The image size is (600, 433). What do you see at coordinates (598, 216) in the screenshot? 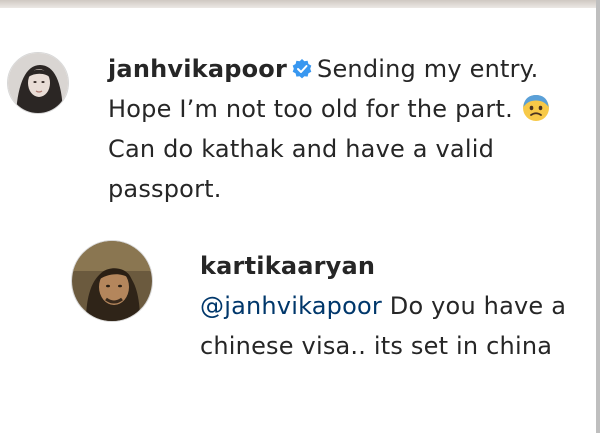
I see `right-border` at bounding box center [598, 216].